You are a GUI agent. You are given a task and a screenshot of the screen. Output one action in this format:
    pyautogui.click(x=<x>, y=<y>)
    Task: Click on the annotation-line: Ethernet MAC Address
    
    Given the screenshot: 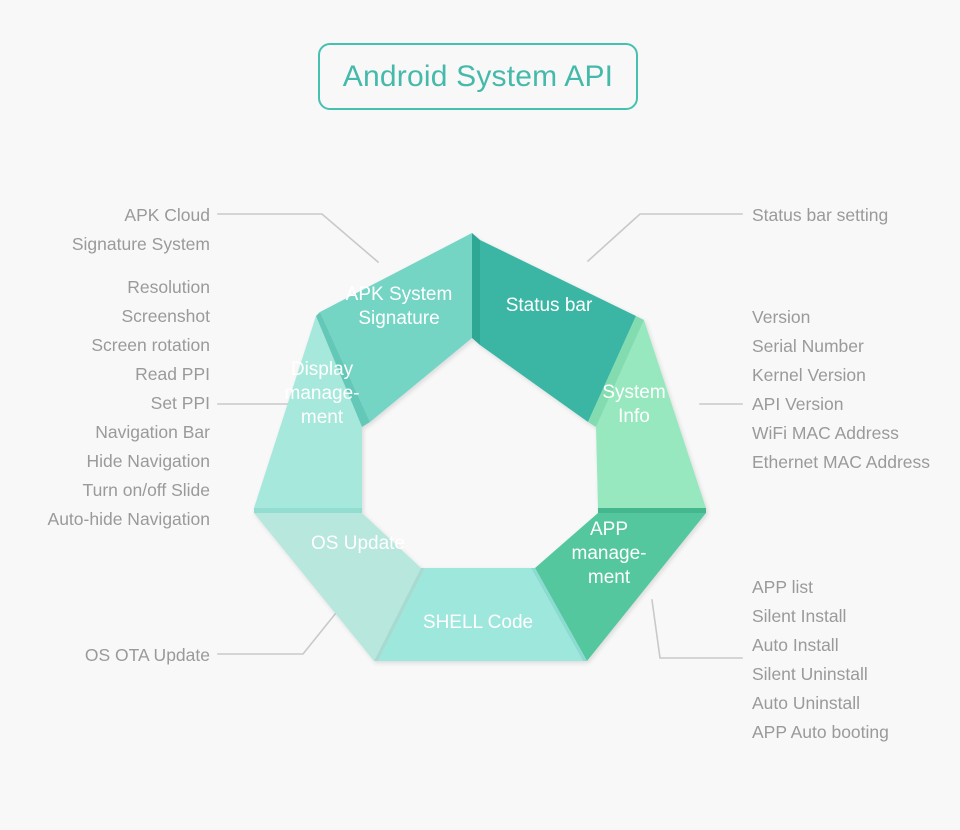 What is the action you would take?
    pyautogui.click(x=841, y=462)
    